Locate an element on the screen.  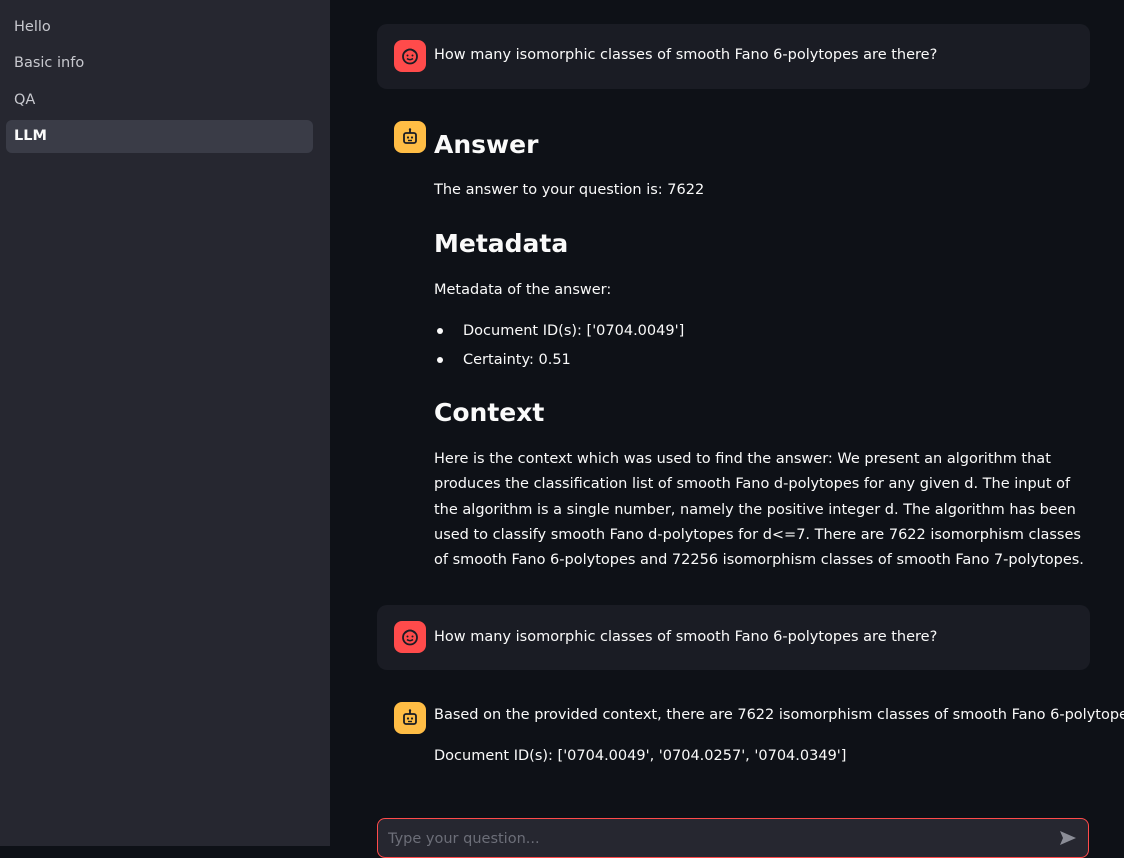
sidebar-item-basic-info: Basic info is located at coordinates (159, 63).